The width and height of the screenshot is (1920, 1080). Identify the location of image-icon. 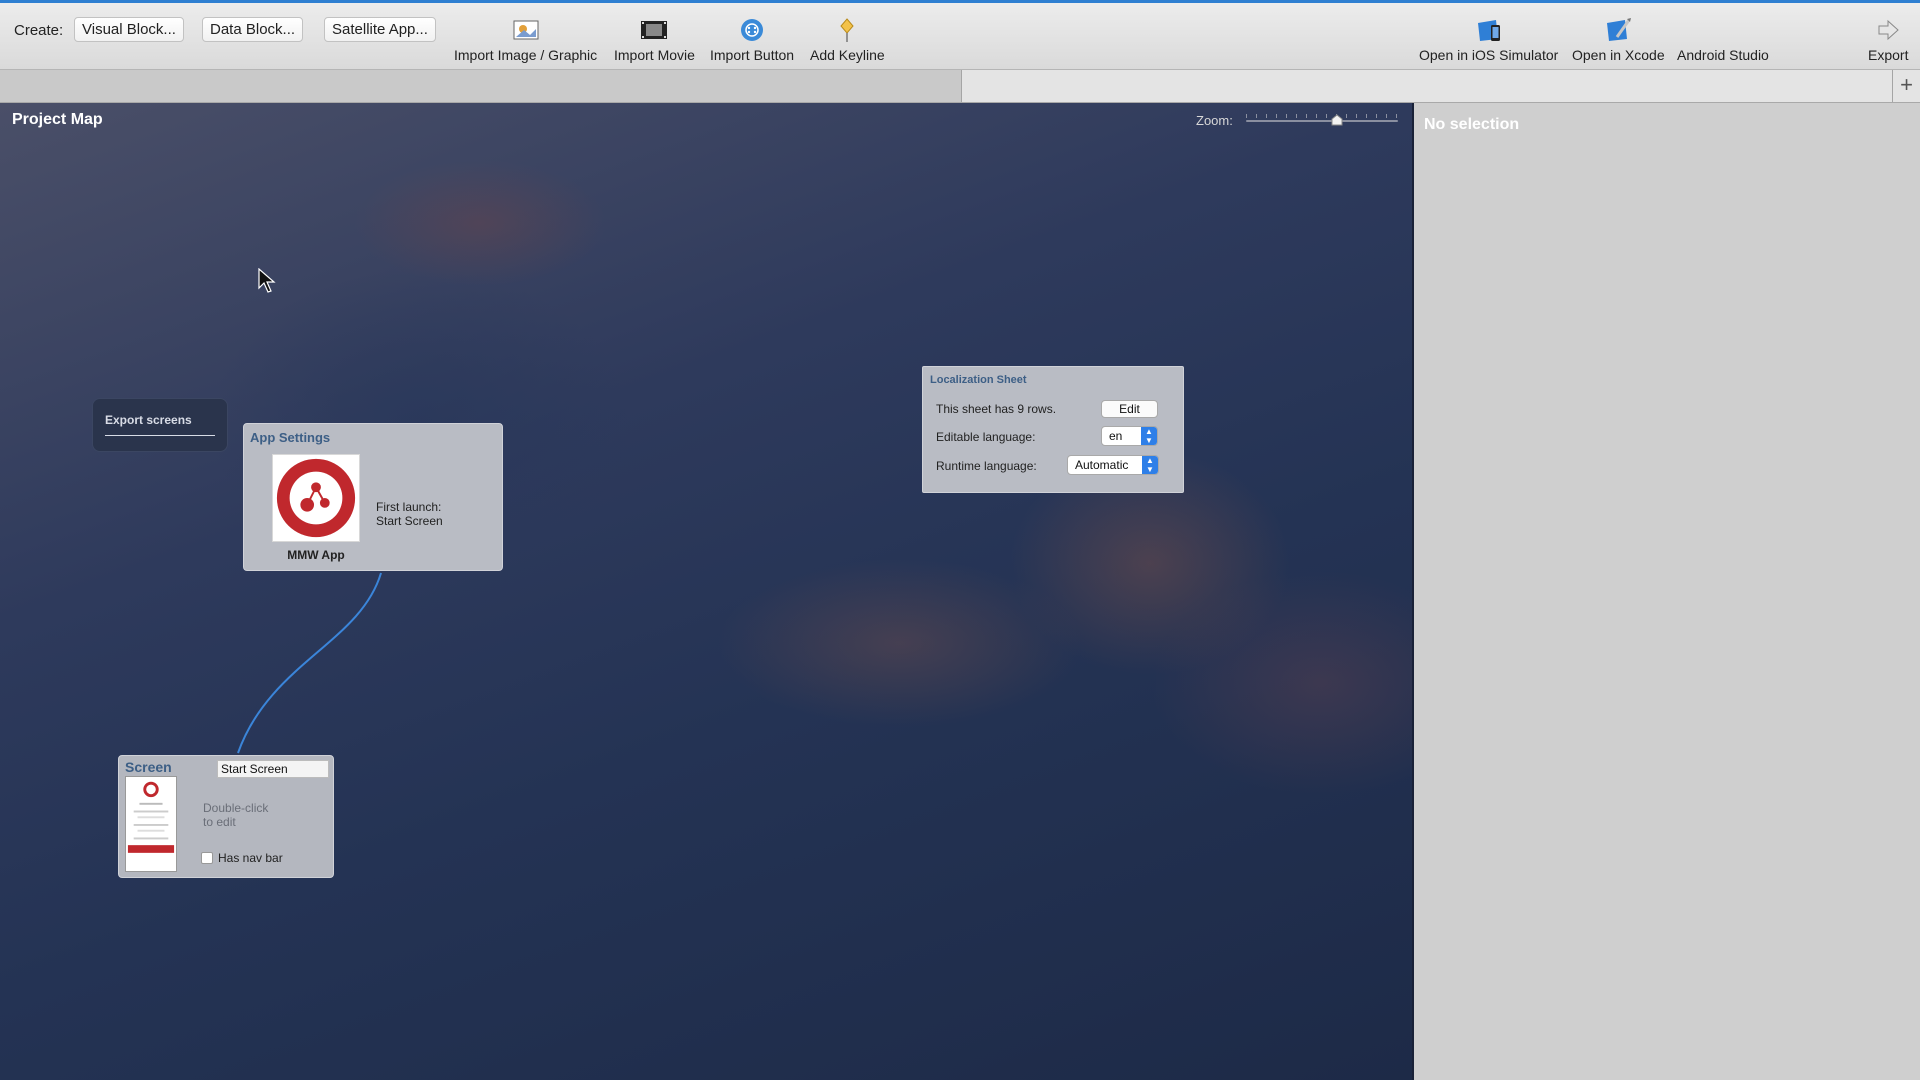
(526, 30).